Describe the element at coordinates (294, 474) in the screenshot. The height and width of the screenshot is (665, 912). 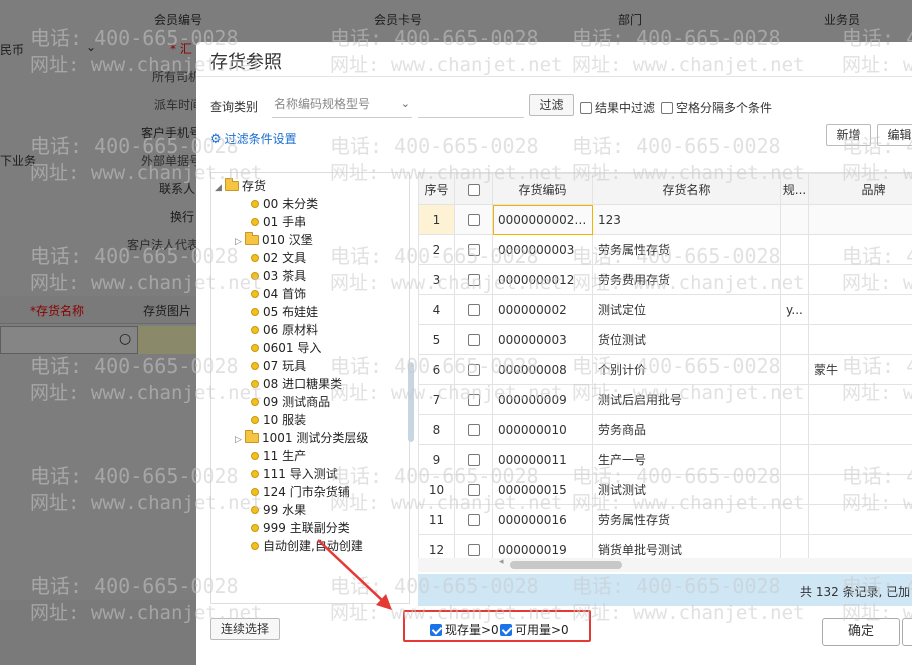
I see `tree-item: 111 导入测试` at that location.